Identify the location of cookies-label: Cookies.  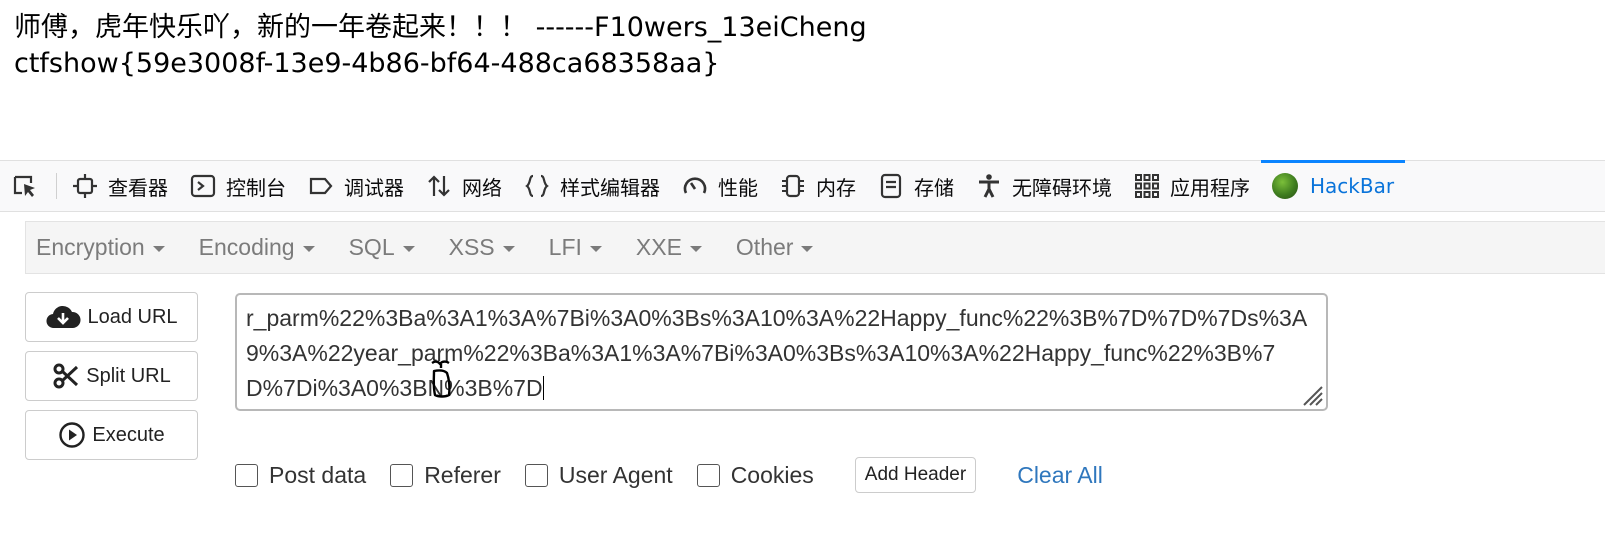
(772, 474).